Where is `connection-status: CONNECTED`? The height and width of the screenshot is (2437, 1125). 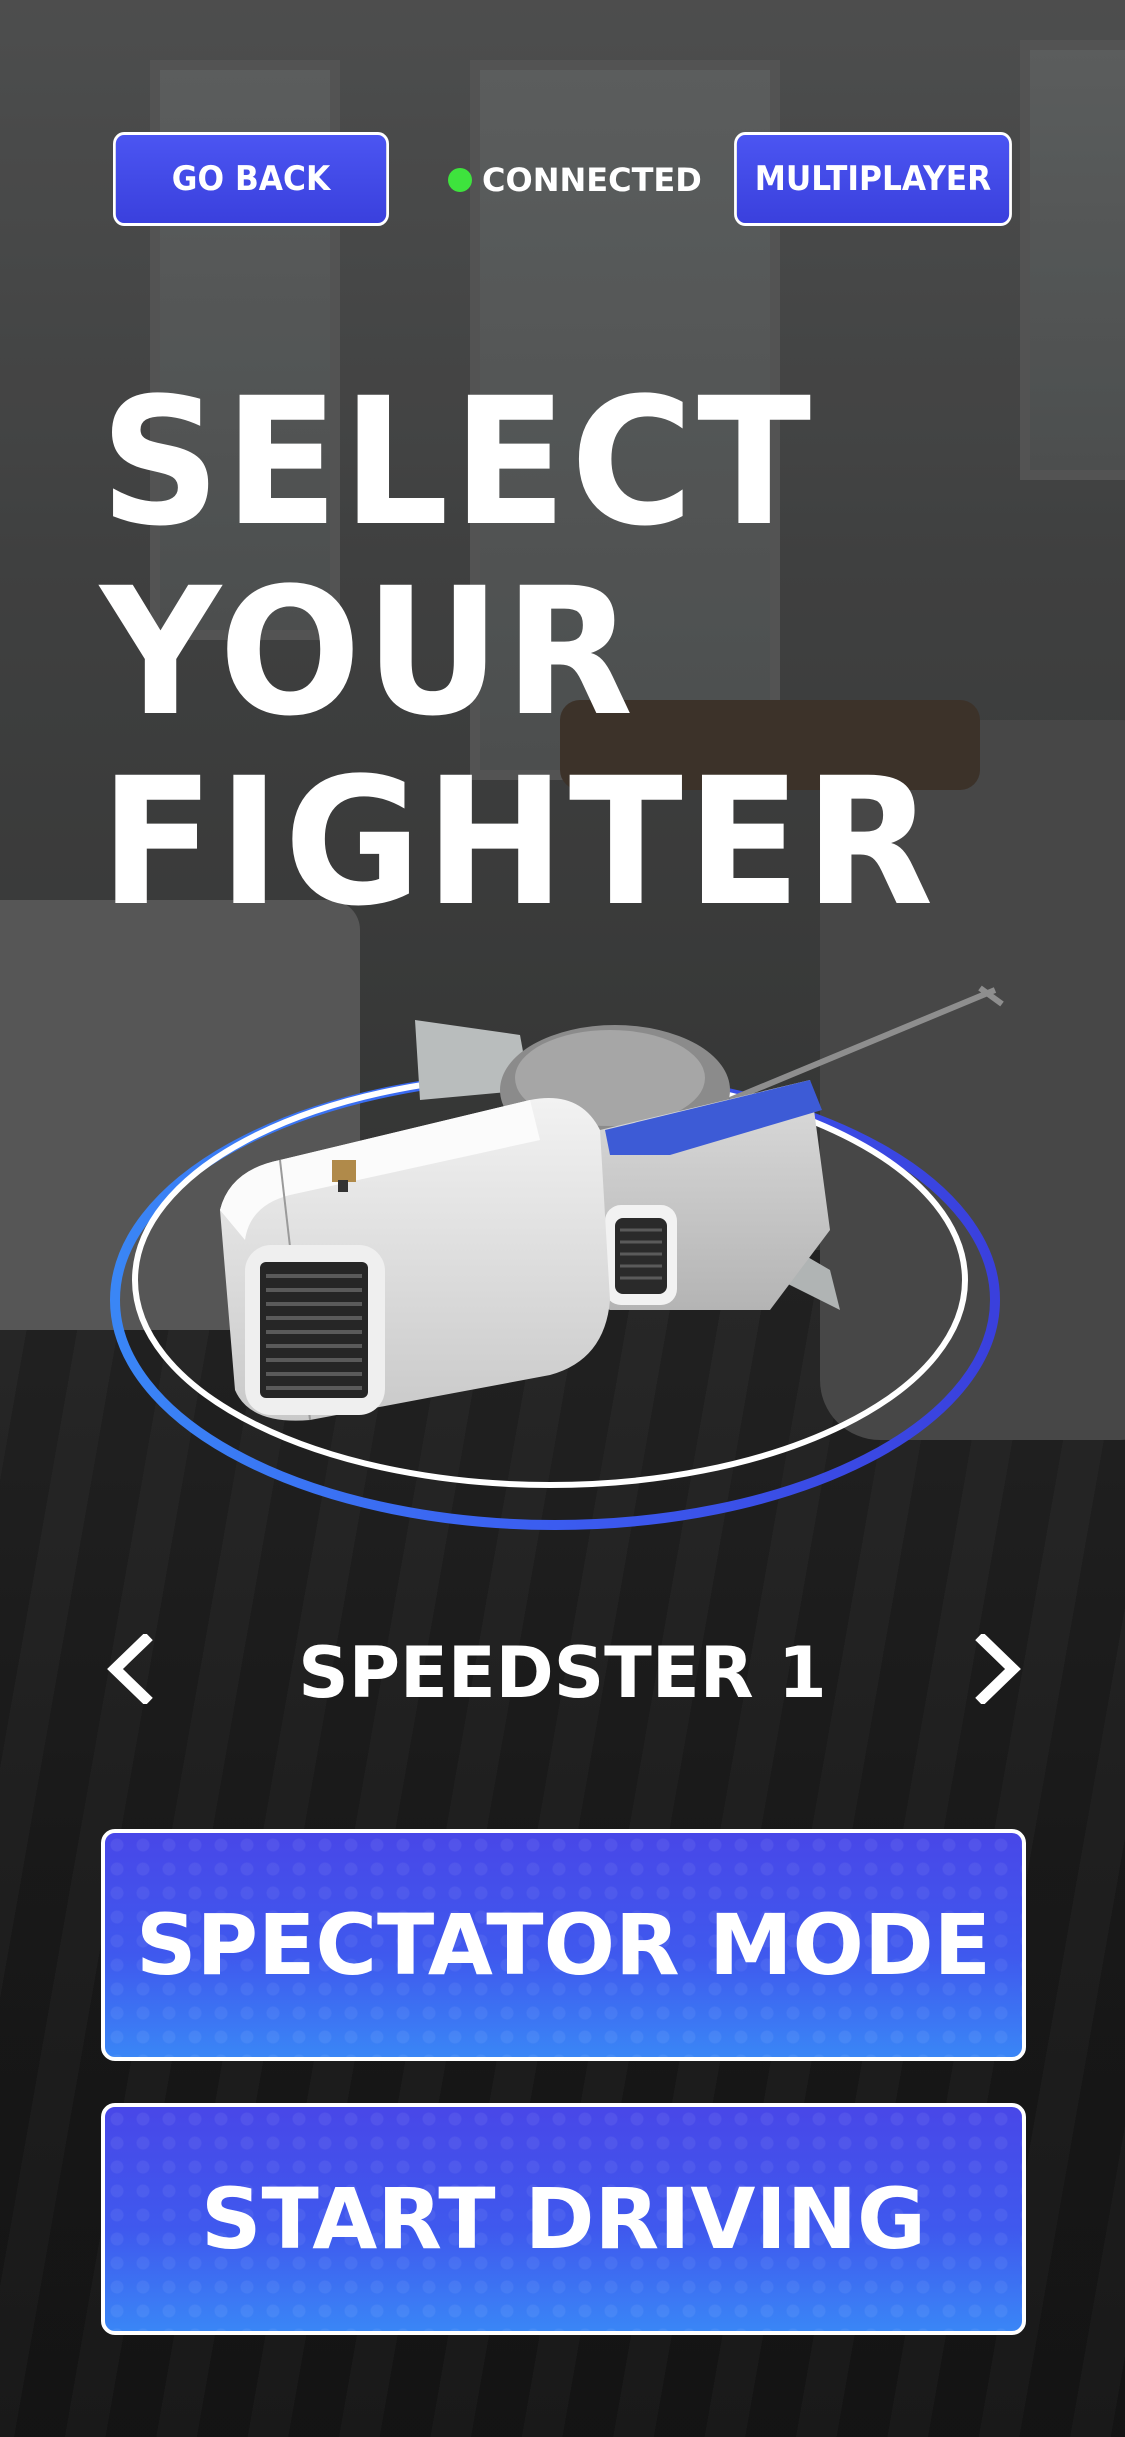
connection-status: CONNECTED is located at coordinates (575, 180).